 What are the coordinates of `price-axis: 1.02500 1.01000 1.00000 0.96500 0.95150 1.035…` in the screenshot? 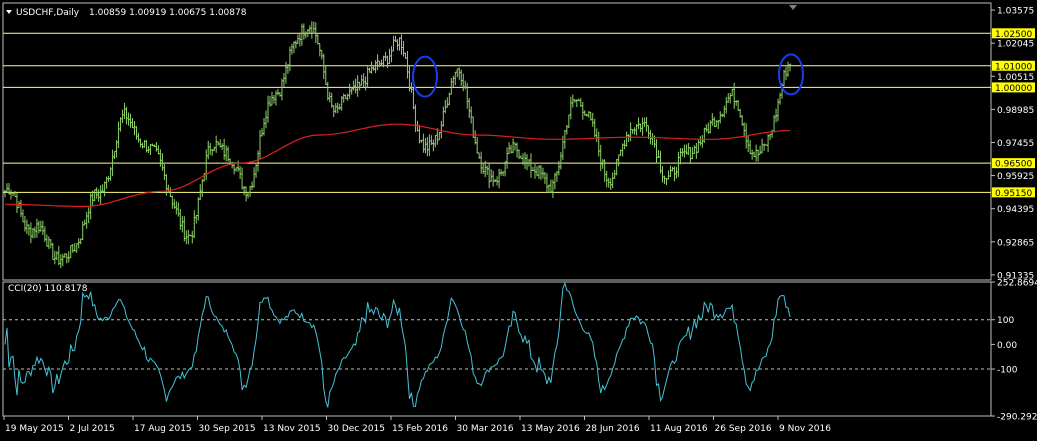 It's located at (1013, 144).